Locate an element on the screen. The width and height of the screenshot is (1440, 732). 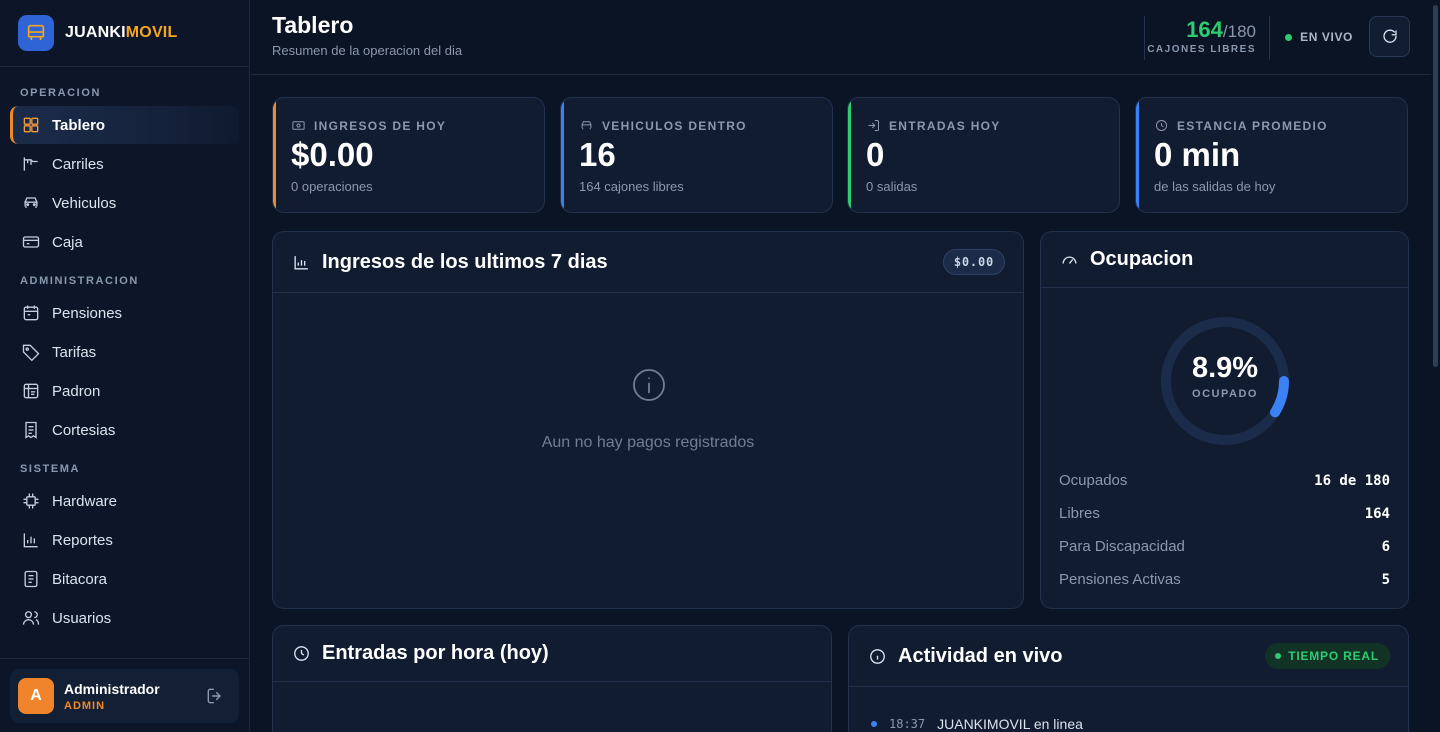
panel-title: Ocupacion is located at coordinates (1142, 259).